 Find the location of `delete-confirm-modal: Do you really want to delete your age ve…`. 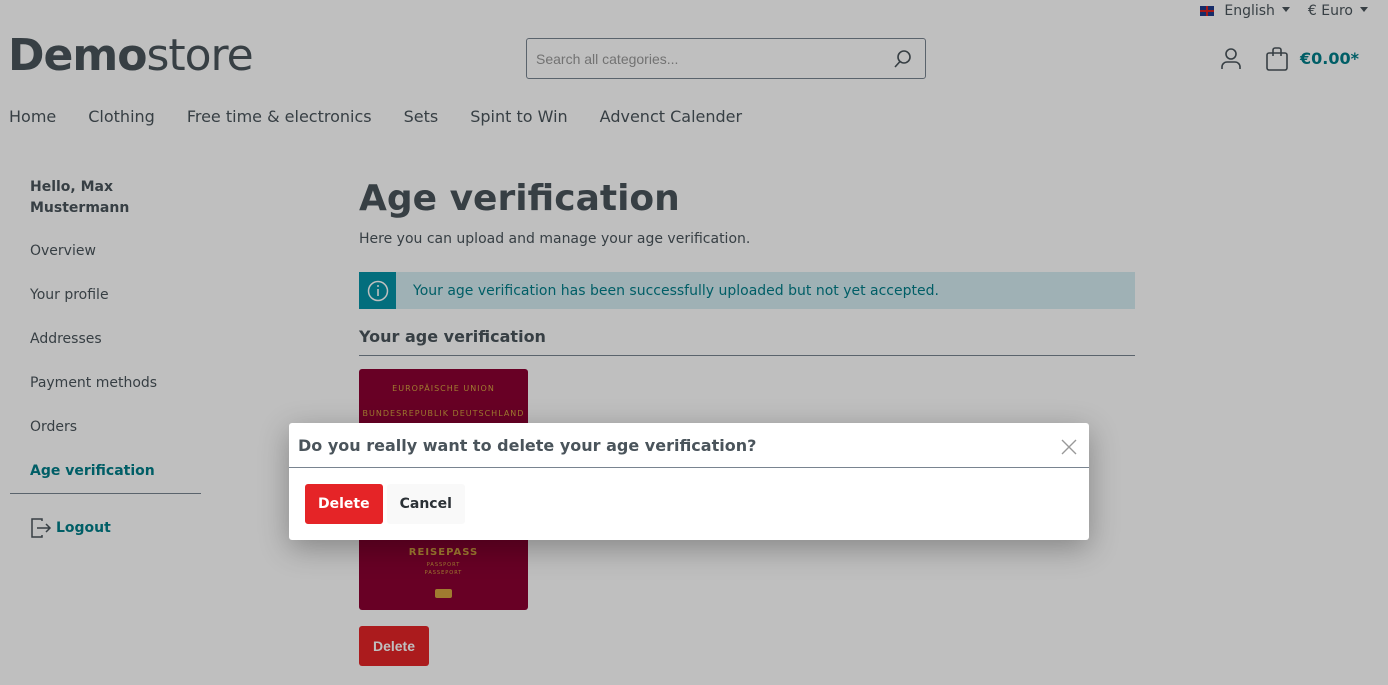

delete-confirm-modal: Do you really want to delete your age ve… is located at coordinates (689, 481).